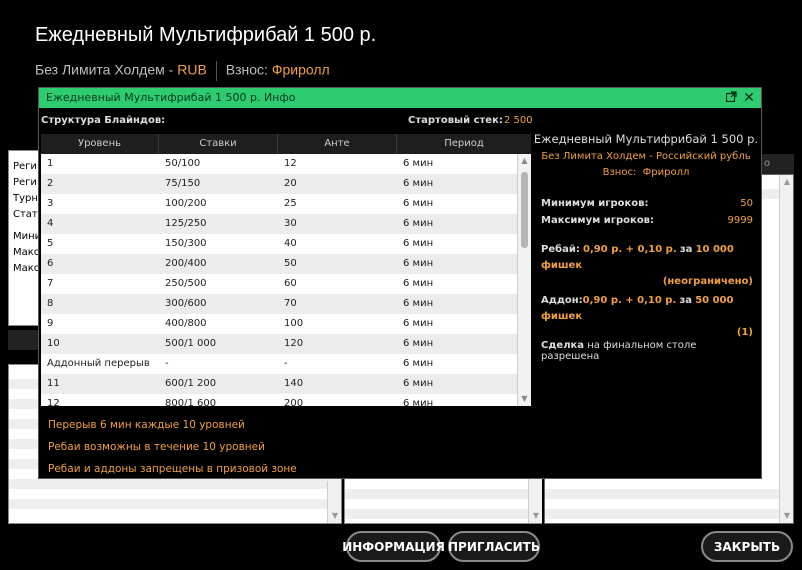 This screenshot has height=570, width=802. Describe the element at coordinates (192, 69) in the screenshot. I see `currency-label: RUB` at that location.